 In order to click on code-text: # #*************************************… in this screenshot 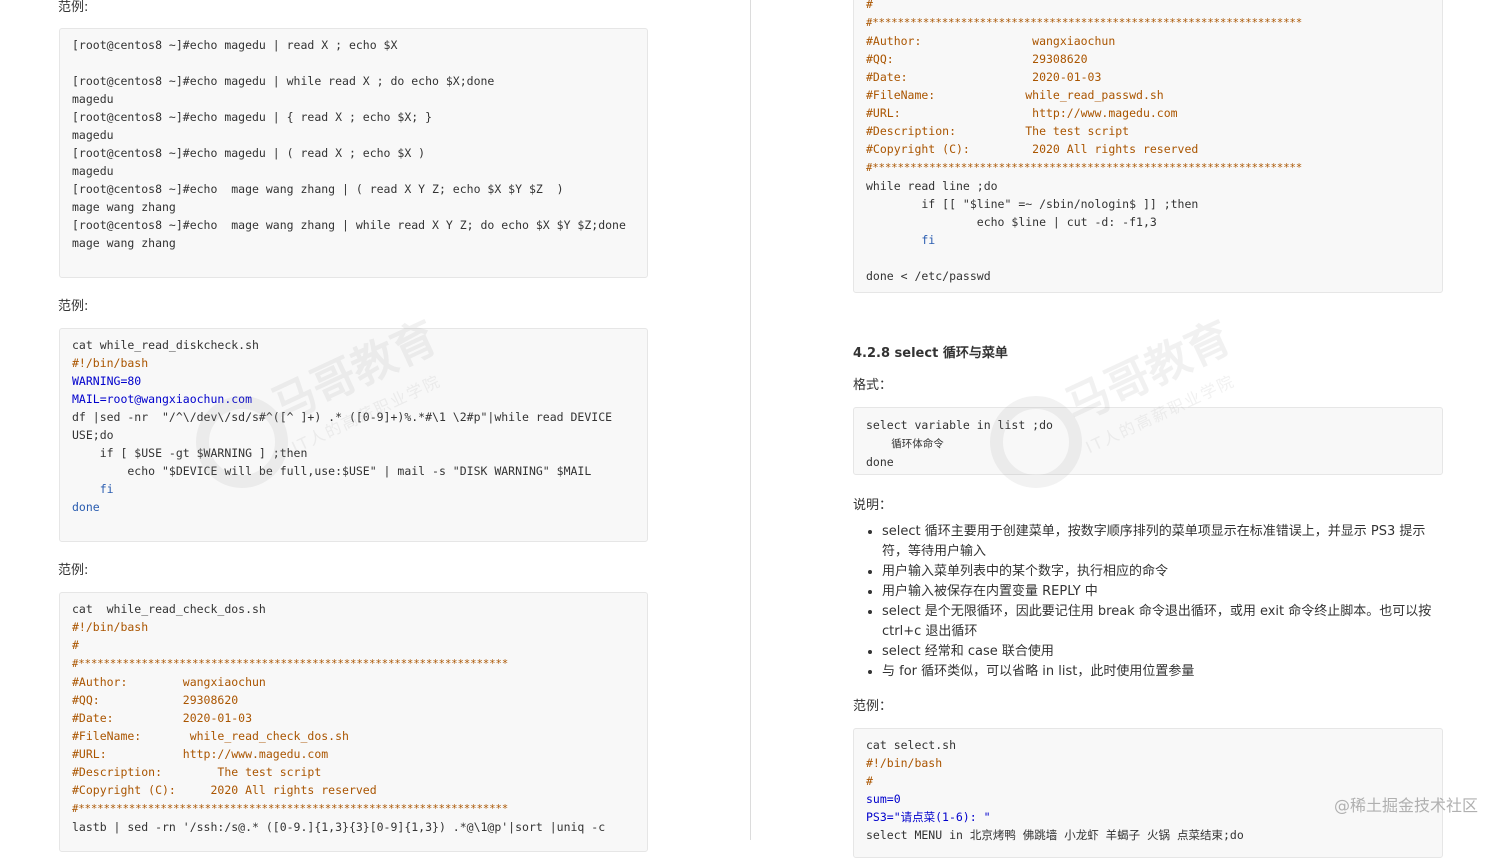, I will do `click(1084, 141)`.